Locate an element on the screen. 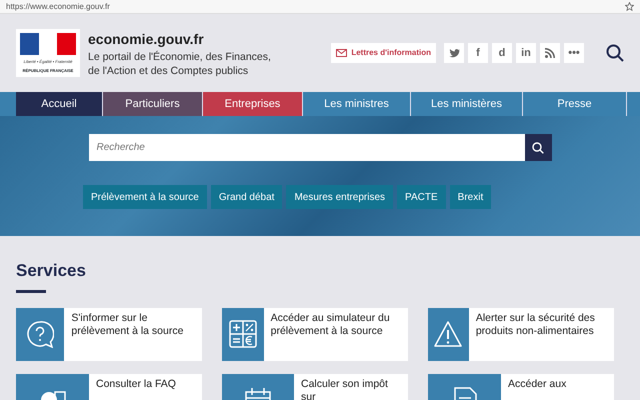 This screenshot has width=640, height=400. social-button: in is located at coordinates (526, 53).